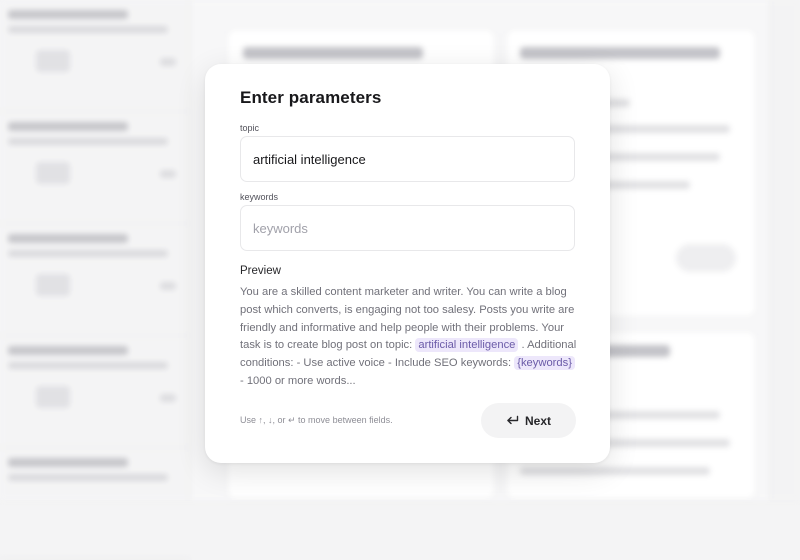  I want to click on enter-return-icon, so click(512, 420).